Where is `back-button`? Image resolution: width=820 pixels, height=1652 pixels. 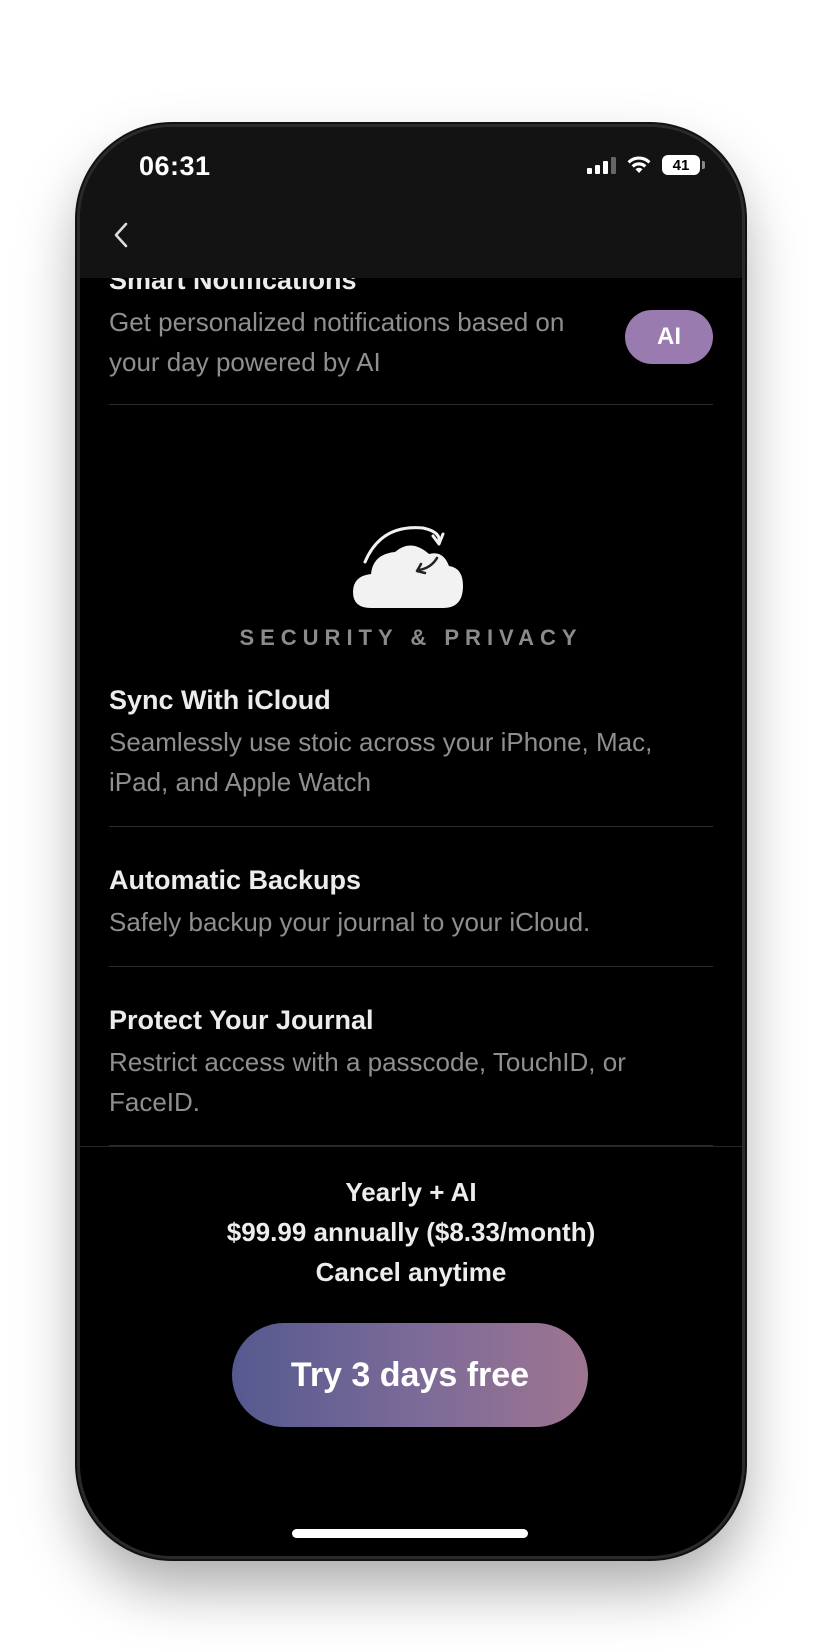 back-button is located at coordinates (121, 235).